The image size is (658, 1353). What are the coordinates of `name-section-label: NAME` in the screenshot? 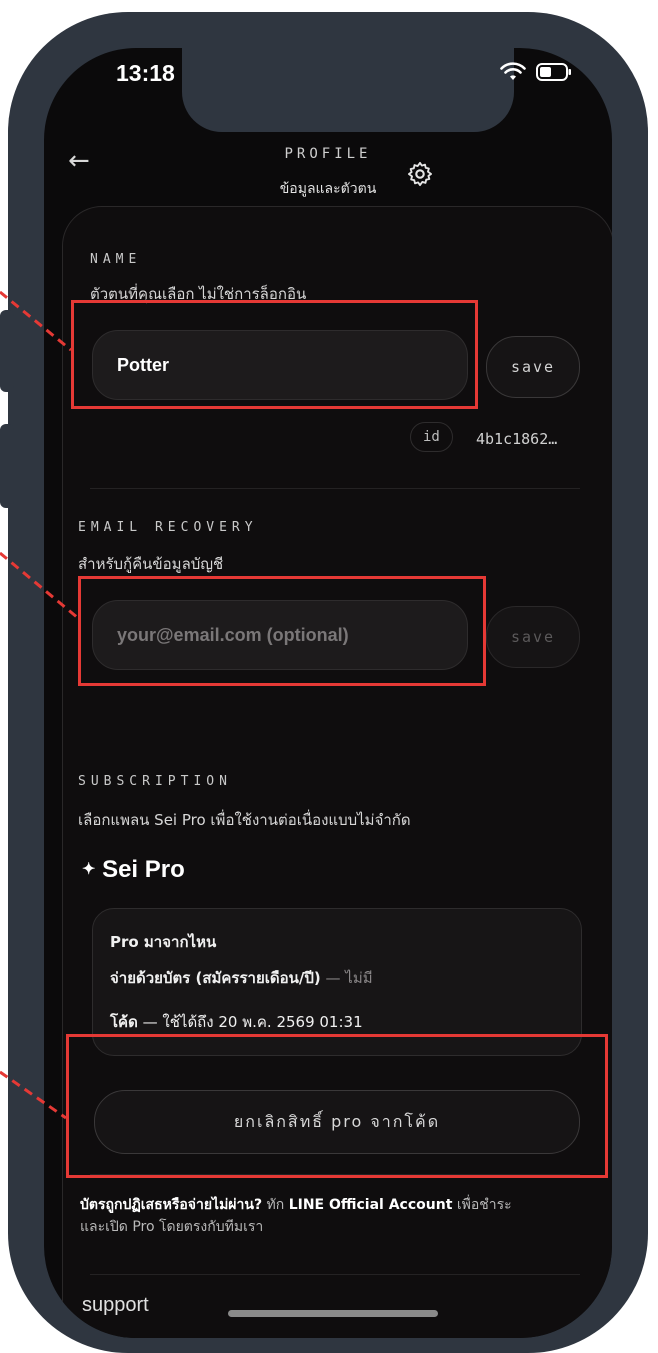 It's located at (116, 259).